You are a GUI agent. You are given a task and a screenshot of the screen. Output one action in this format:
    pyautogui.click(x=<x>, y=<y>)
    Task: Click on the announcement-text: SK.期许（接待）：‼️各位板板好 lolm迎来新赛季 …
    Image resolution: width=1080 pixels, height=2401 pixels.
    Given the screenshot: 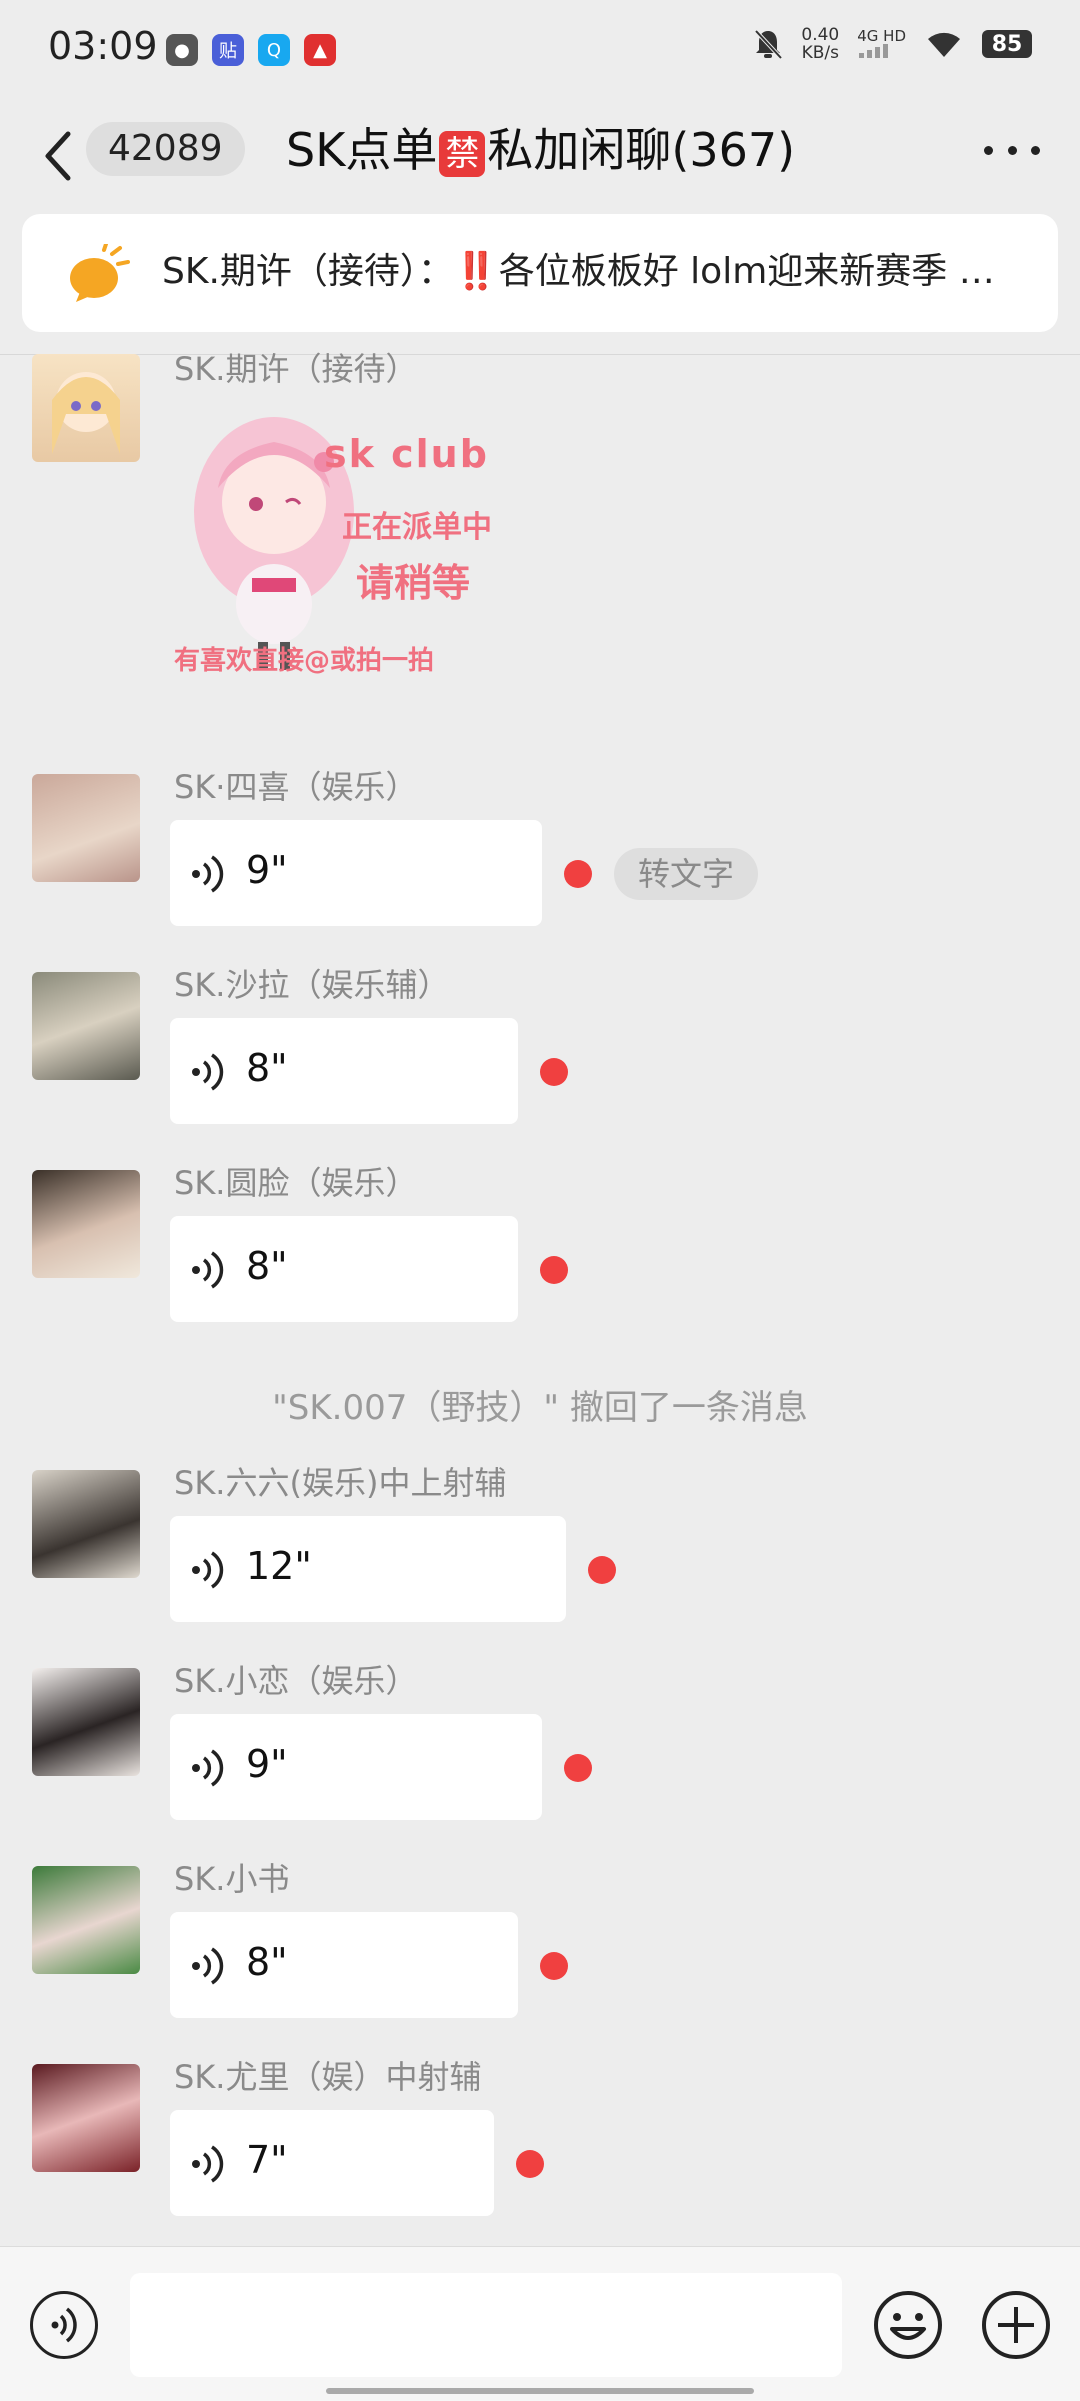 What is the action you would take?
    pyautogui.click(x=578, y=271)
    